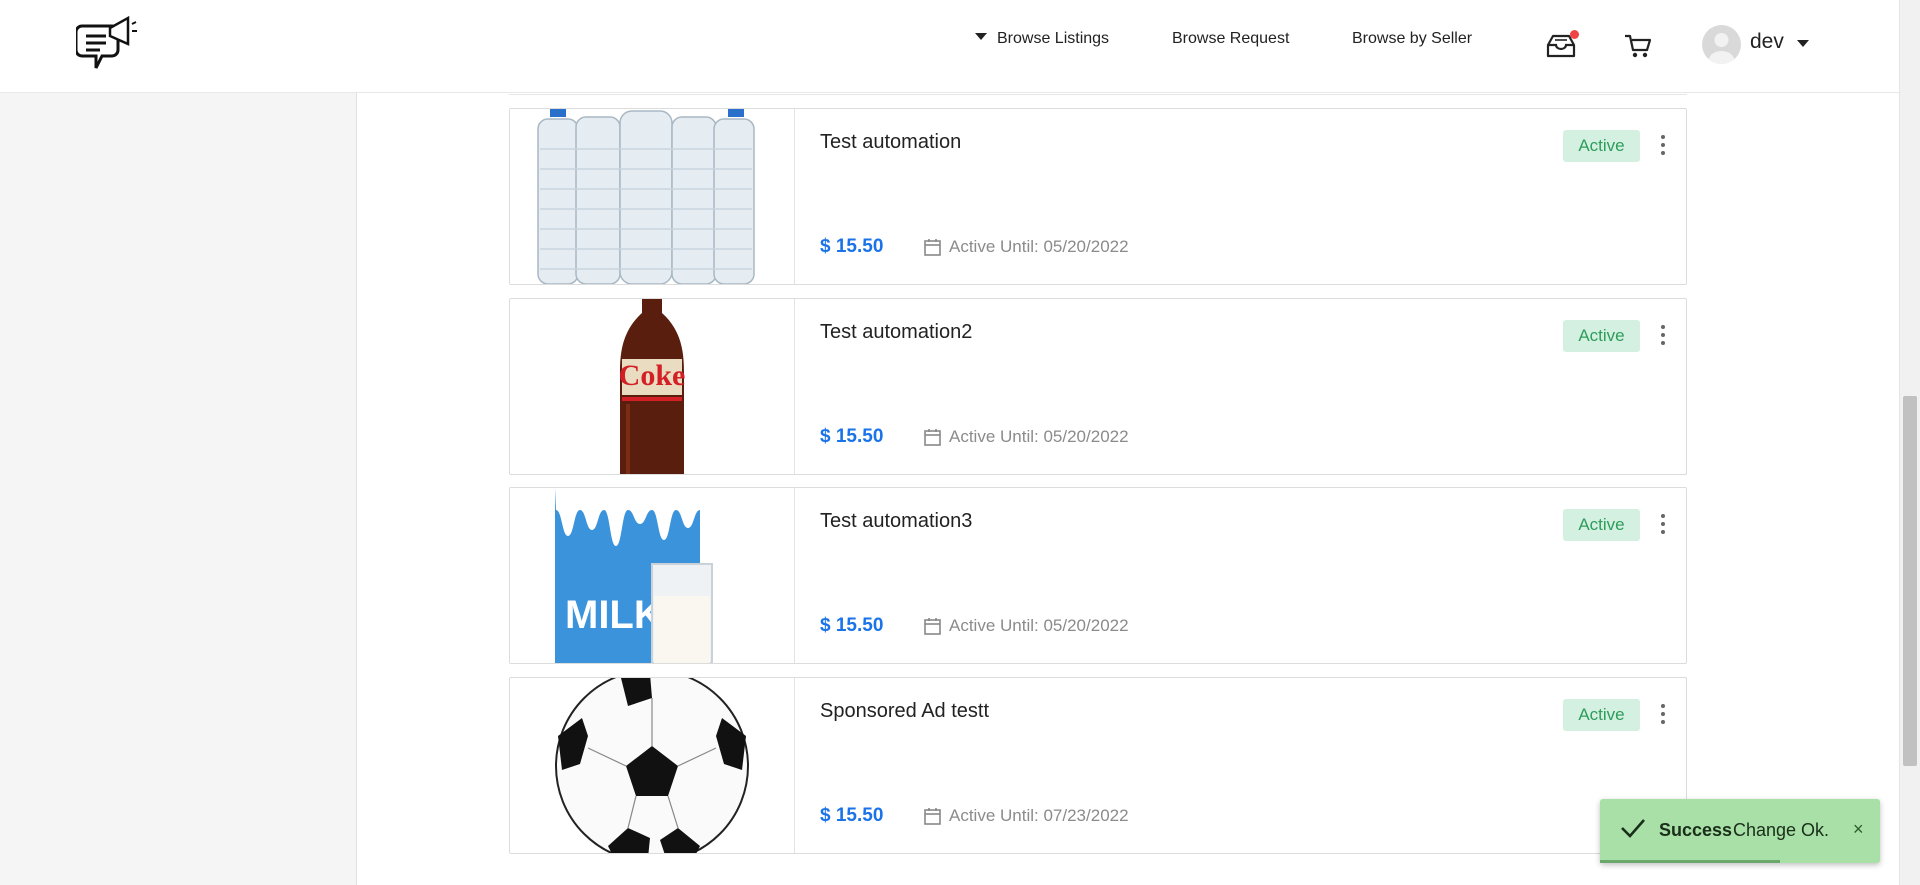  I want to click on success-toast: Success Change Ok. ×, so click(1740, 831).